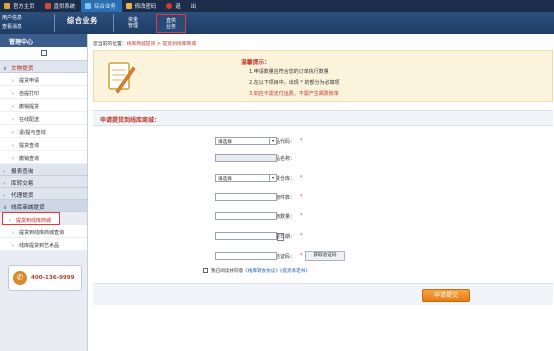 This screenshot has width=554, height=351. Describe the element at coordinates (255, 63) in the screenshot. I see `tips-title: 温馨提示：` at that location.